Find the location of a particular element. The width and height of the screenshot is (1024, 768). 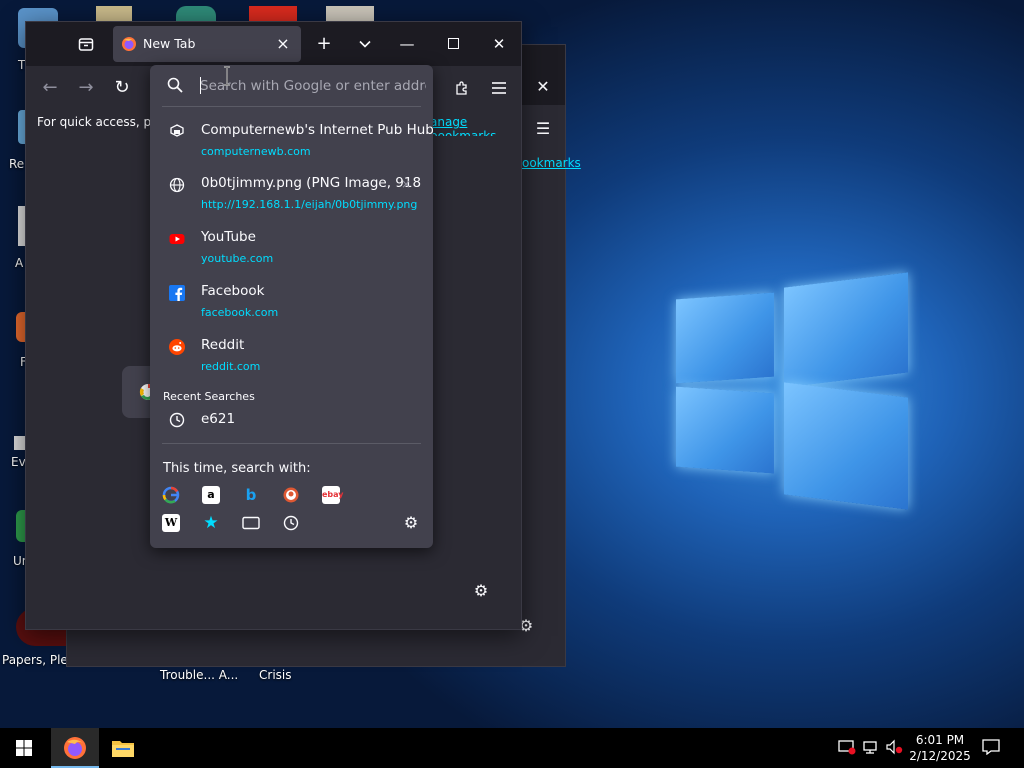

close-window-button: ✕ is located at coordinates (499, 44).